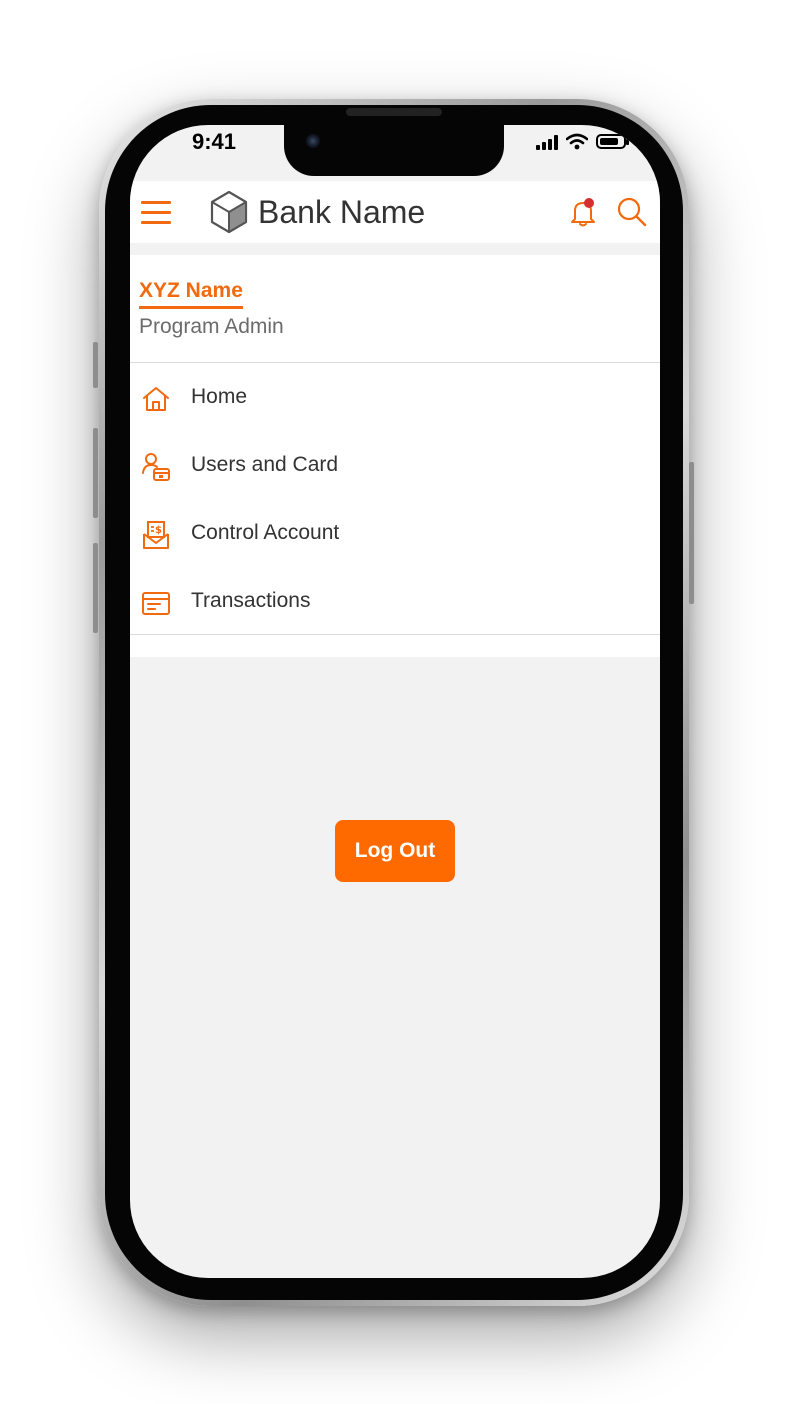 The image size is (788, 1404). I want to click on volume-up-button, so click(95, 473).